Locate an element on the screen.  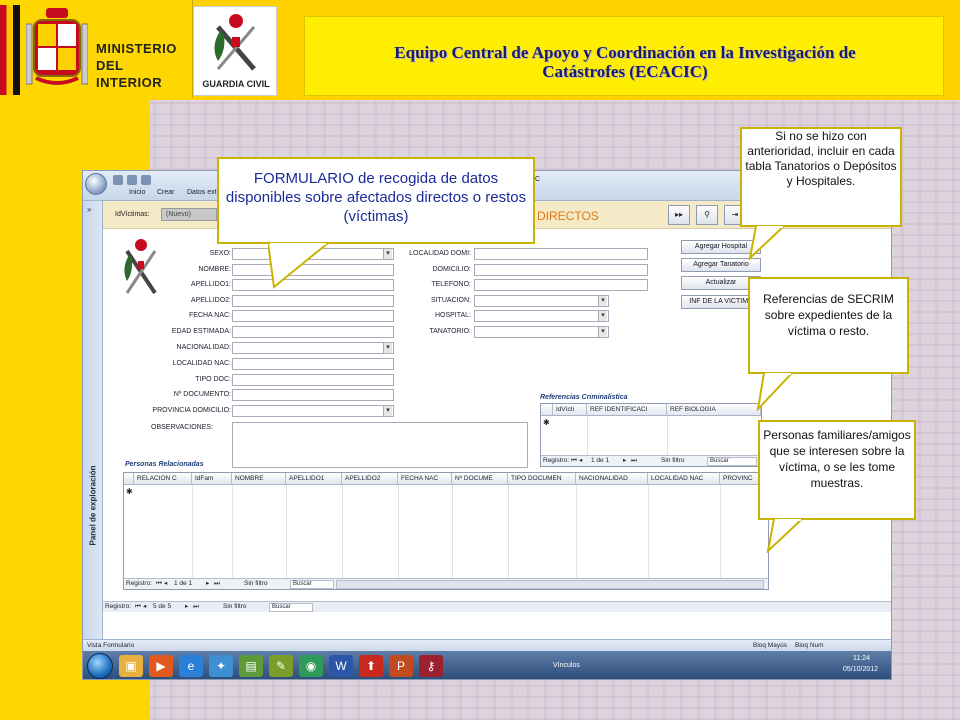
clock-time: 11:24 is located at coordinates (861, 658).